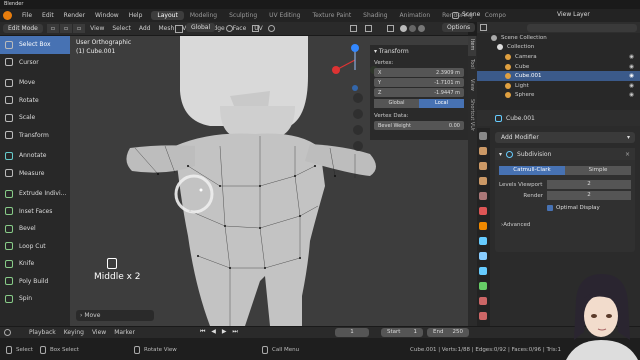 This screenshot has height=360, width=640. What do you see at coordinates (568, 224) in the screenshot?
I see `advanced-subpanel: › Advanced` at bounding box center [568, 224].